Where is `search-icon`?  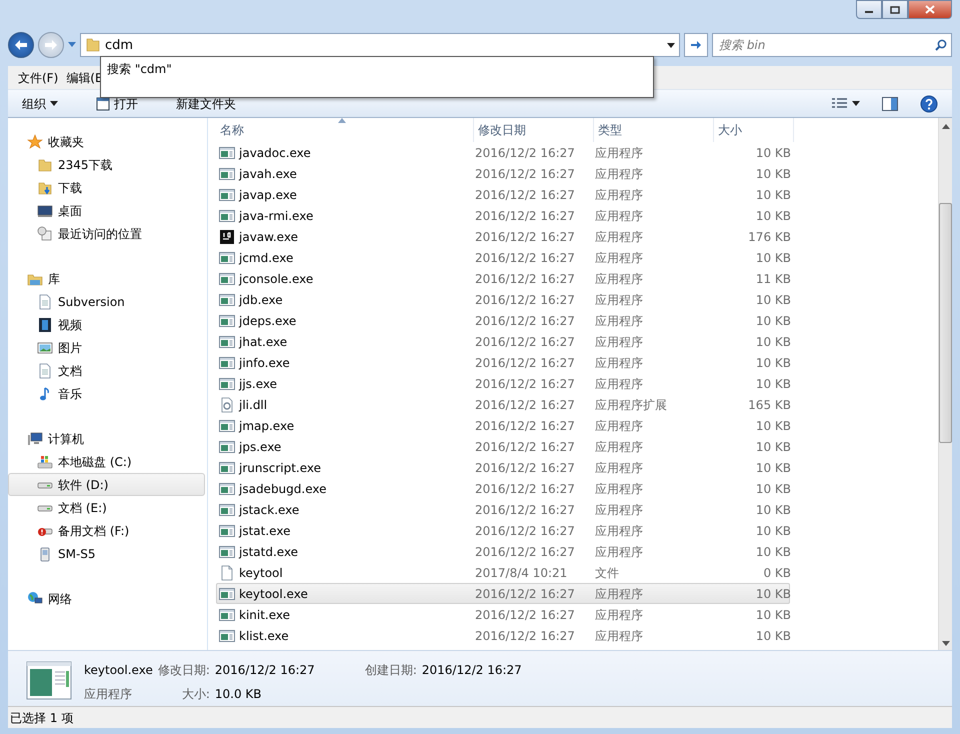
search-icon is located at coordinates (941, 45).